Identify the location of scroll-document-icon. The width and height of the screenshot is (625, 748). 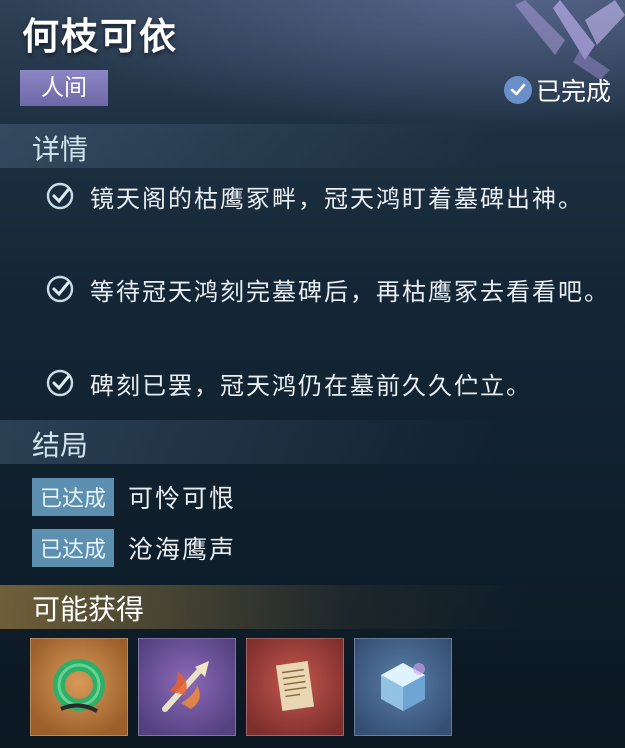
(295, 686).